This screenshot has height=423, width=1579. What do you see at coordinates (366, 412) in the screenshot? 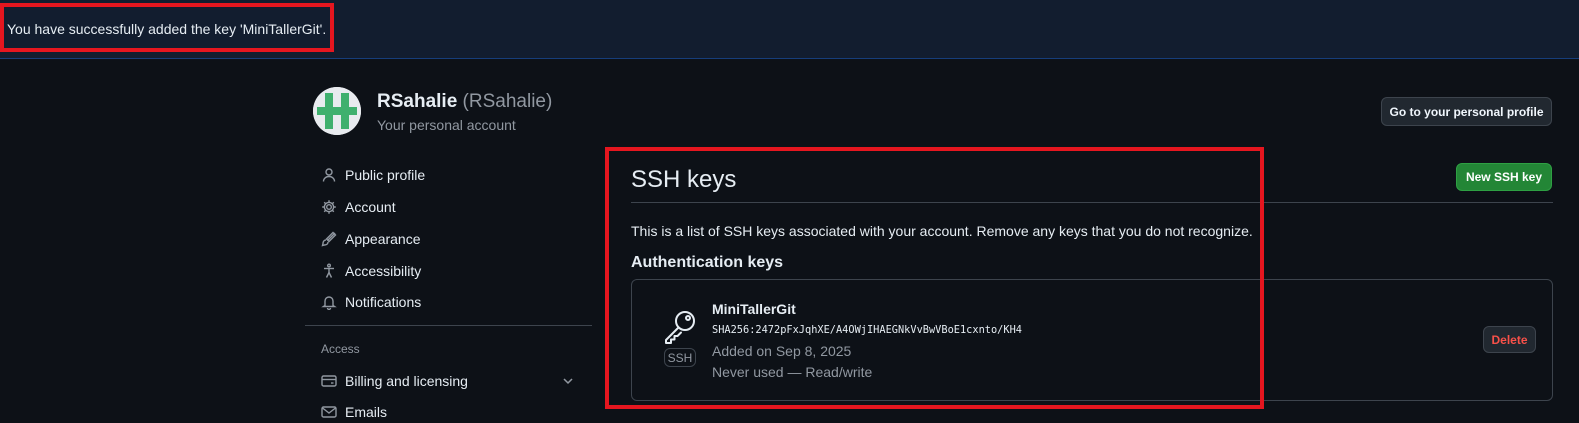
I see `sidebar-item-label: Emails` at bounding box center [366, 412].